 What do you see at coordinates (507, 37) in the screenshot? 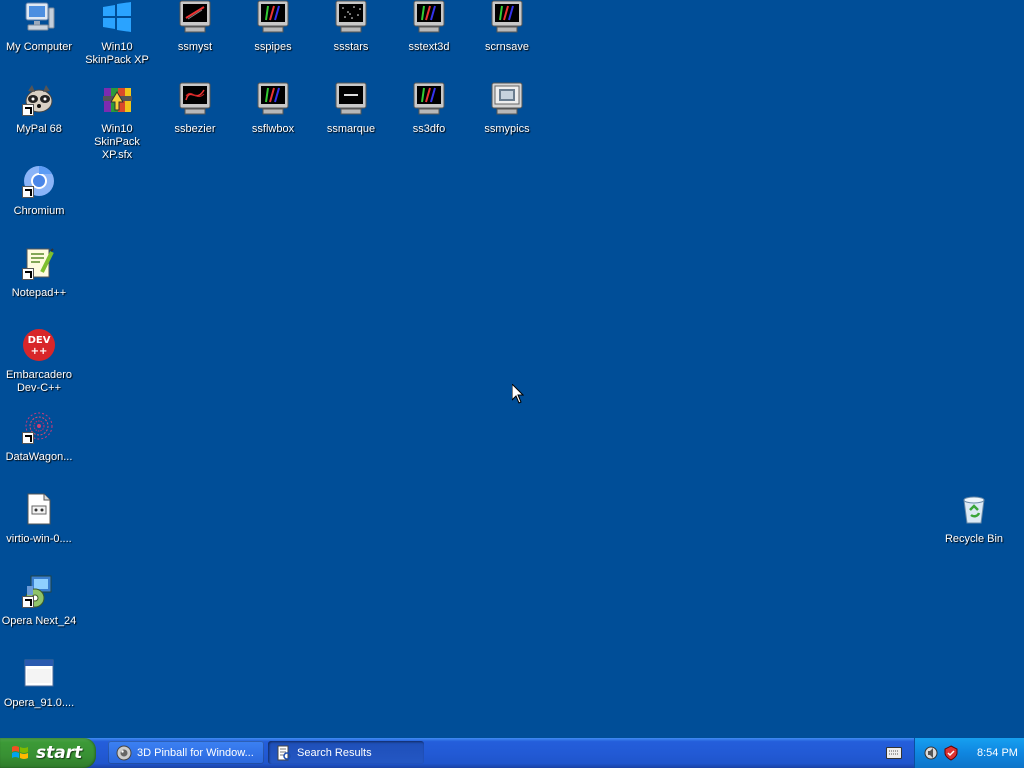
I see `scrnsave-icon-item: scrnsave` at bounding box center [507, 37].